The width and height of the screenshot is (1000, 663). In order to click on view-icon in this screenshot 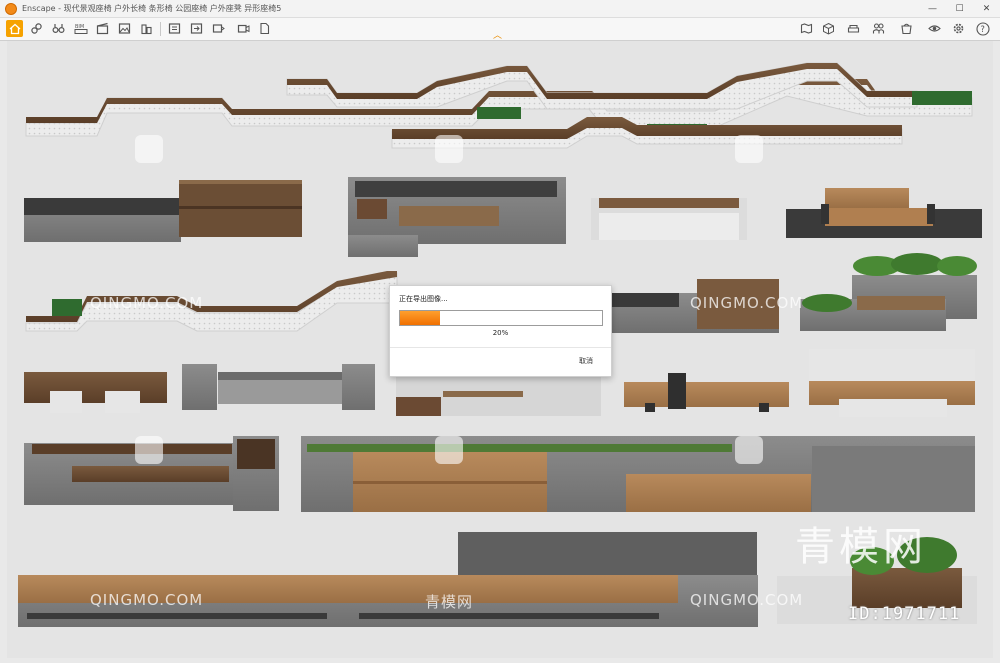, I will do `click(934, 28)`.